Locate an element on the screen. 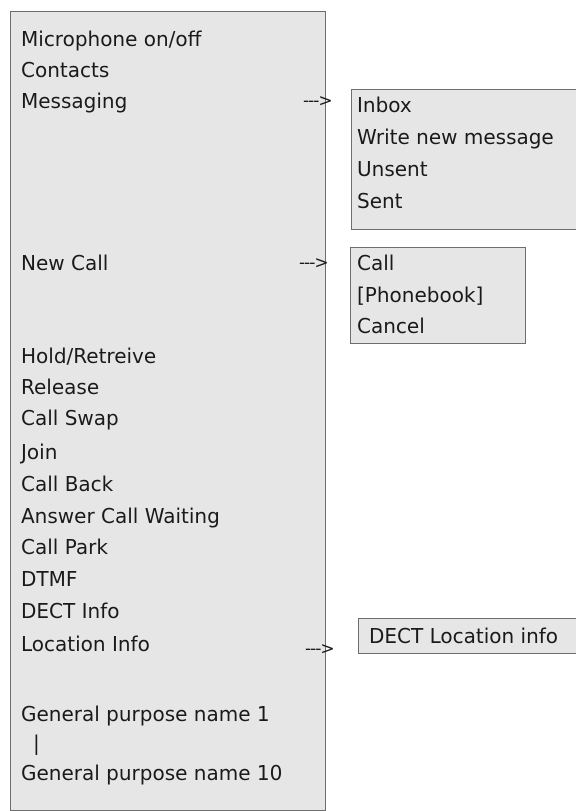 The height and width of the screenshot is (811, 576). menu-item-general-purpose-10: General purpose name 10 is located at coordinates (151, 773).